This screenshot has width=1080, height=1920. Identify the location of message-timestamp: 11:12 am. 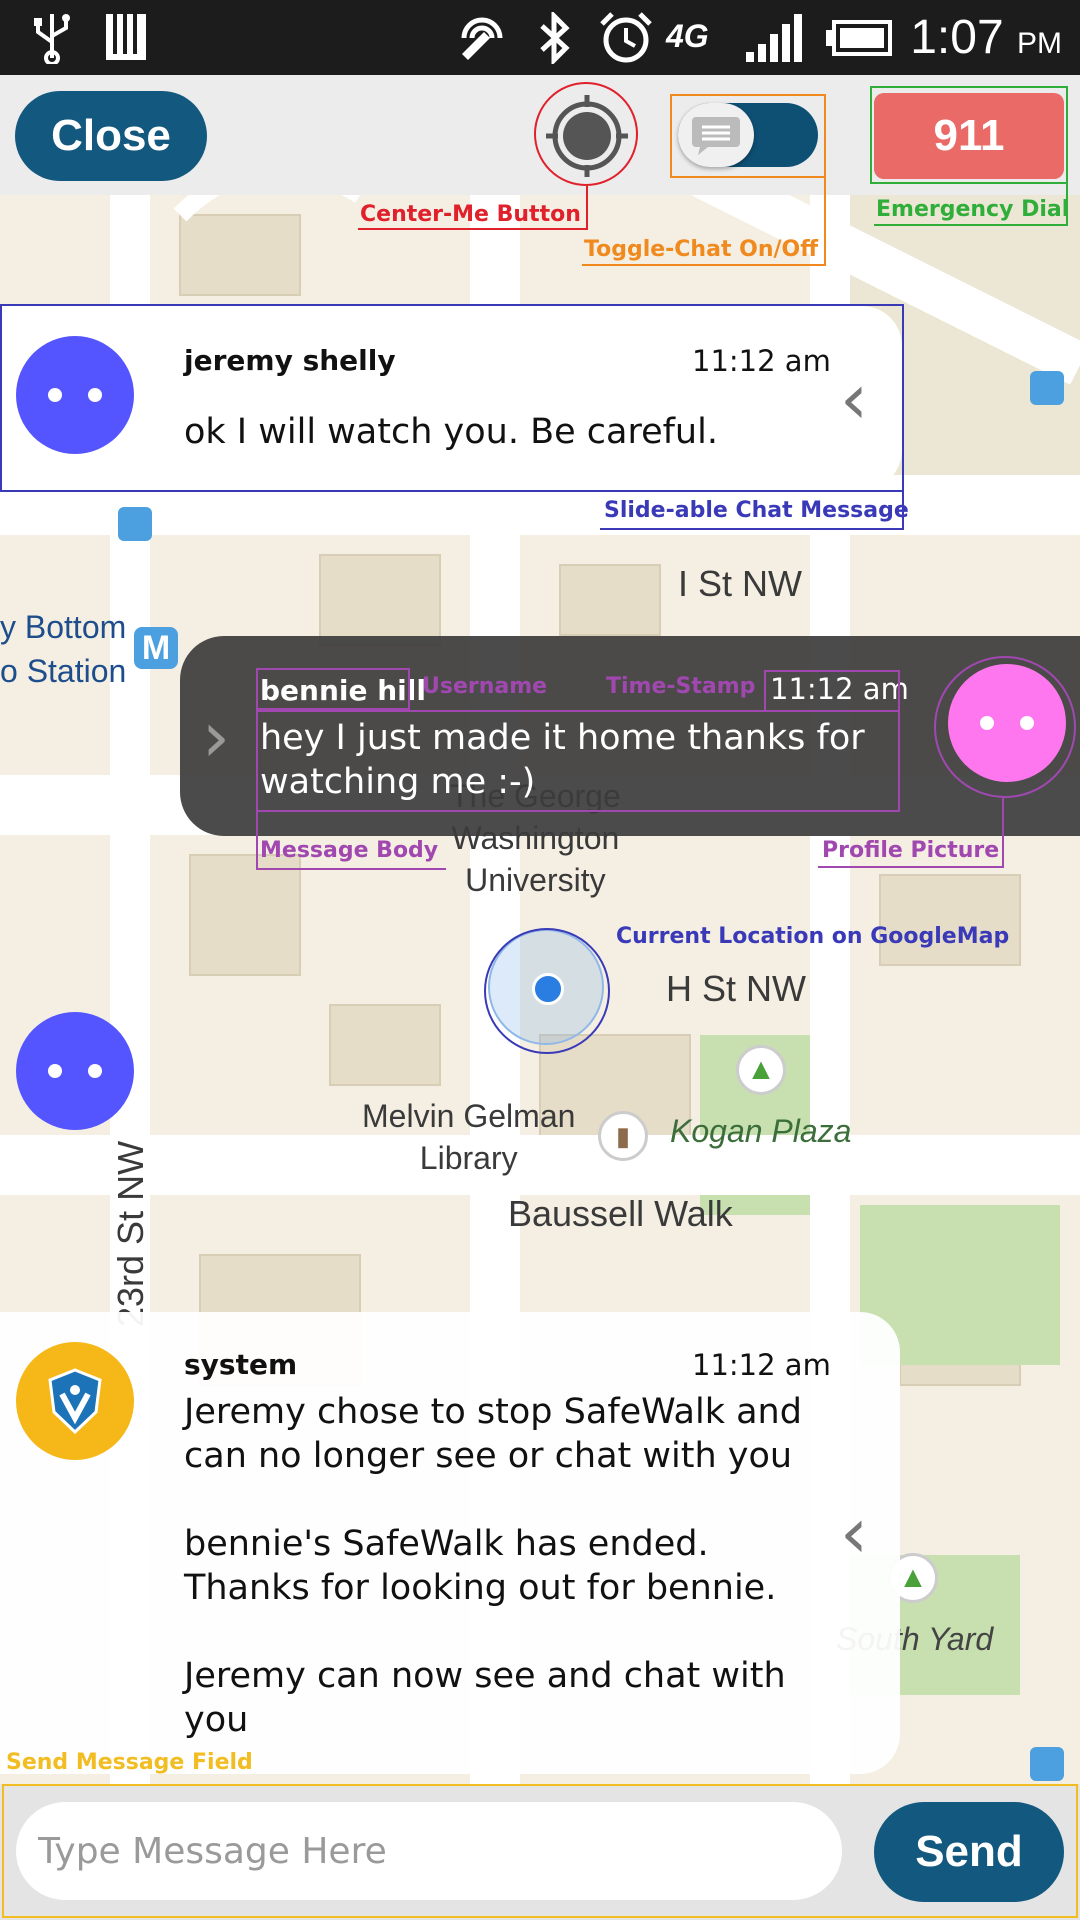
(761, 1365).